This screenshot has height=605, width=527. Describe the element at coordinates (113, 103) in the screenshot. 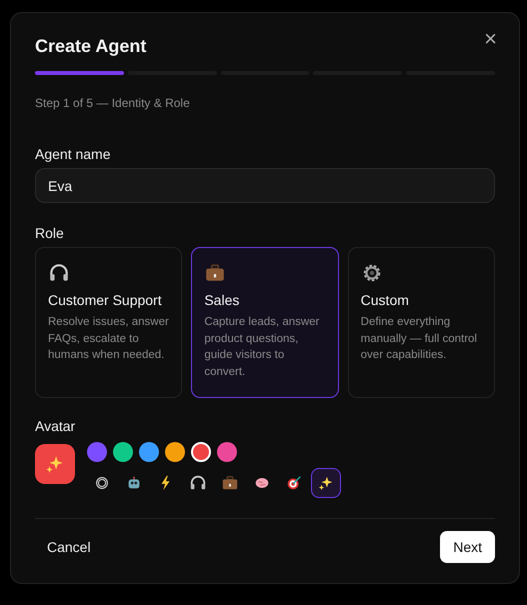

I see `step-label: Step 1 of 5 — Identity & Role` at that location.